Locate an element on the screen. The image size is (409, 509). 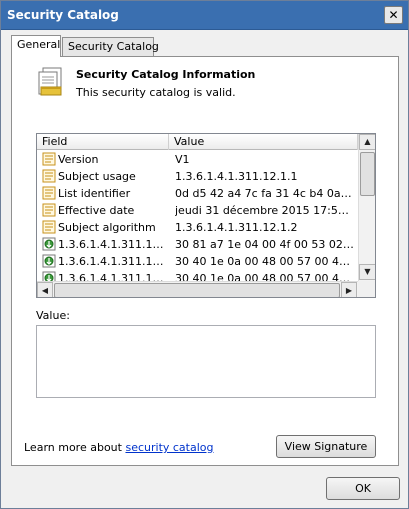
list-row: Subject algorithm 1.3.6.1.4.1.311.12.1.2 is located at coordinates (197, 227).